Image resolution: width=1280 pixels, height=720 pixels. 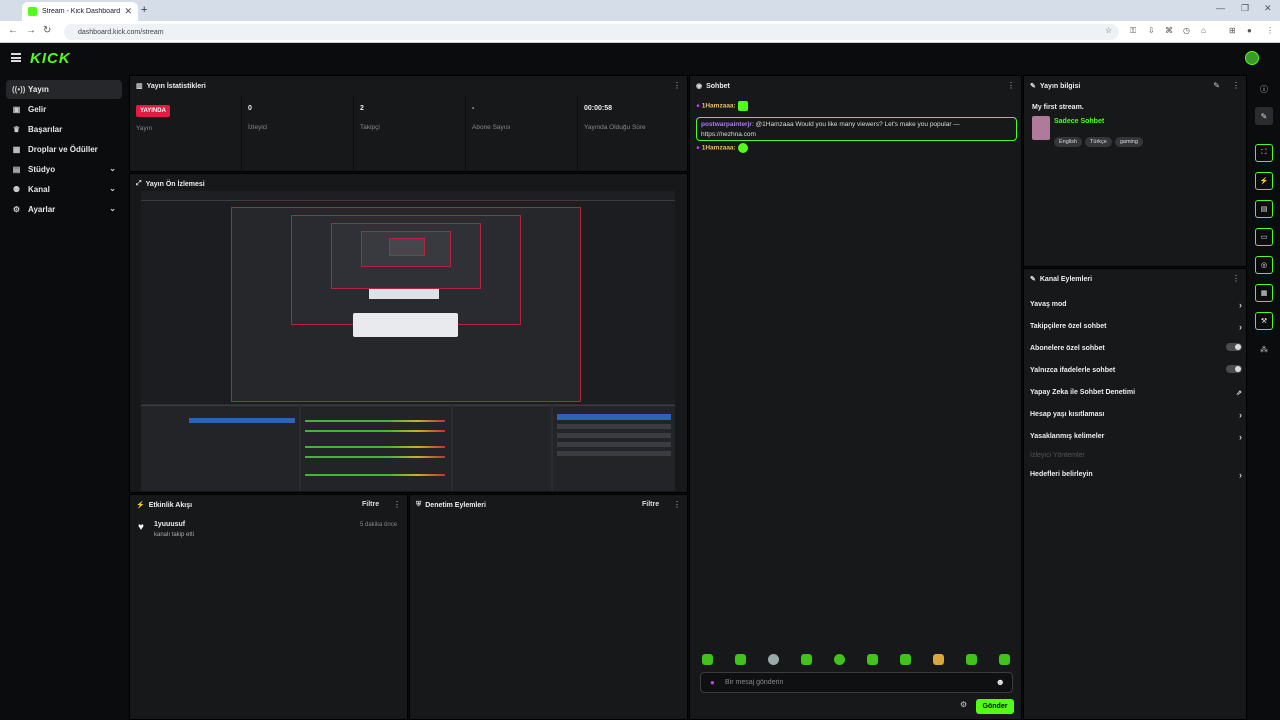 What do you see at coordinates (1169, 30) in the screenshot?
I see `translate-icon: ⌘` at bounding box center [1169, 30].